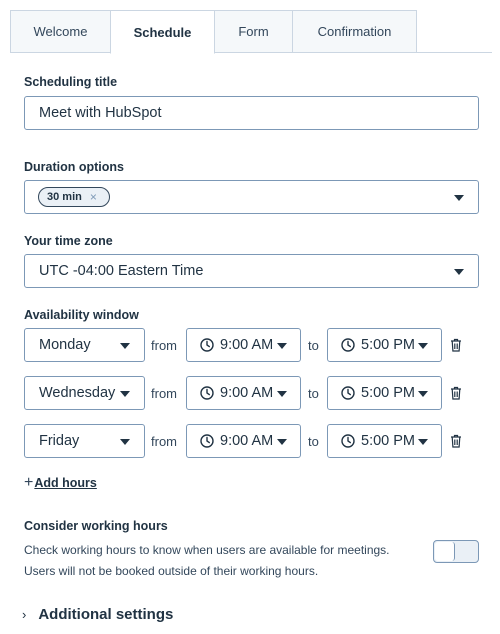 Image resolution: width=500 pixels, height=634 pixels. Describe the element at coordinates (68, 241) in the screenshot. I see `time-zone-label: Your time zone` at that location.